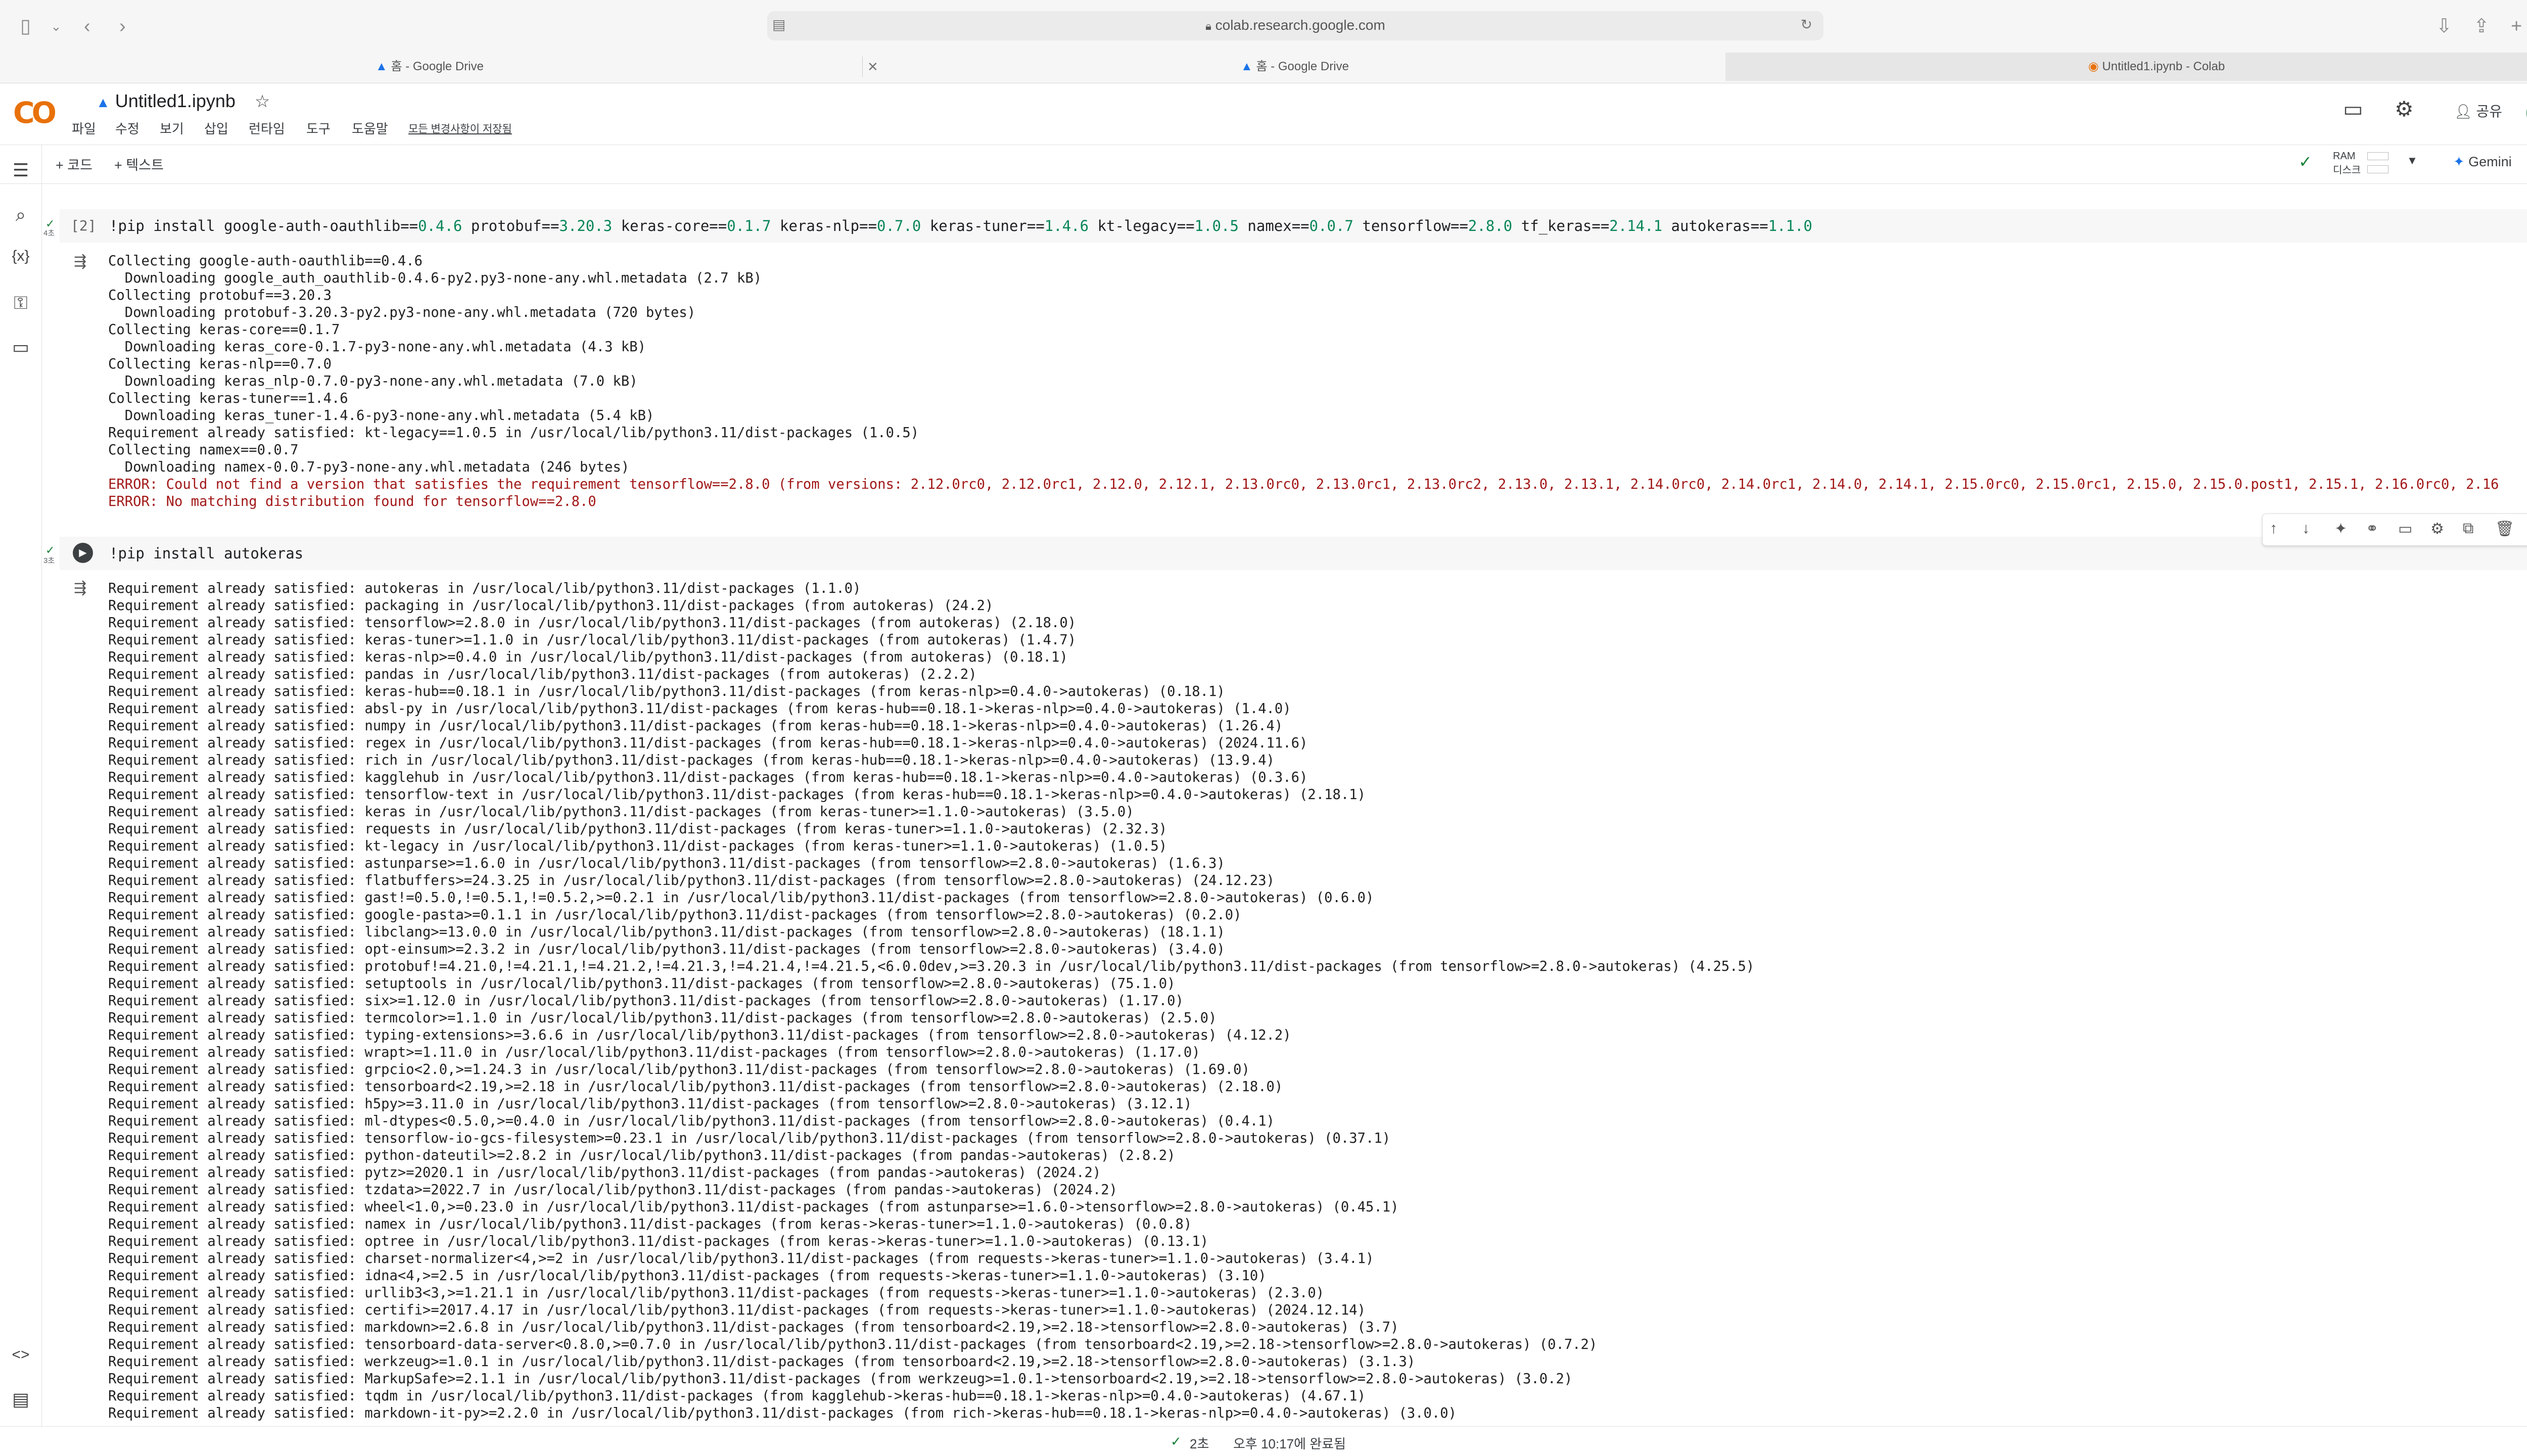 Image resolution: width=2527 pixels, height=1456 pixels. Describe the element at coordinates (83, 553) in the screenshot. I see `run-cell-button: ▶` at that location.